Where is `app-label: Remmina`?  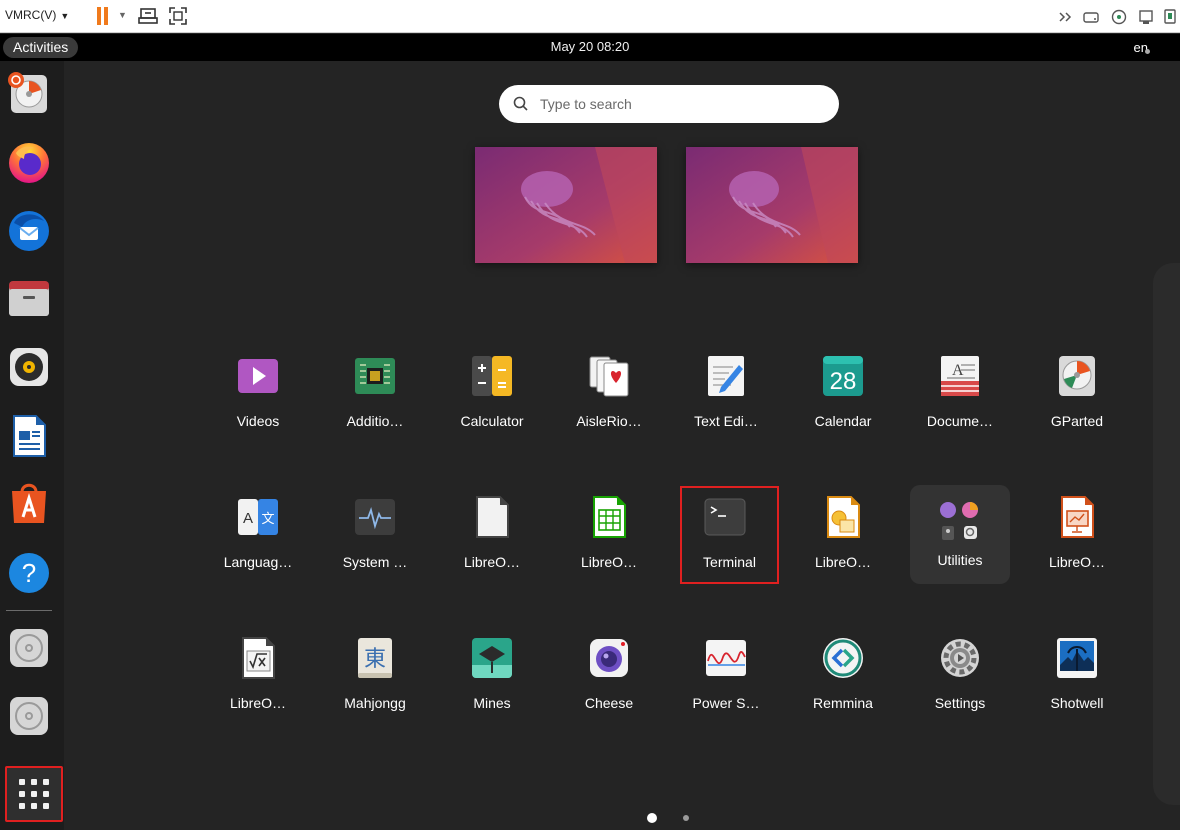 app-label: Remmina is located at coordinates (843, 703).